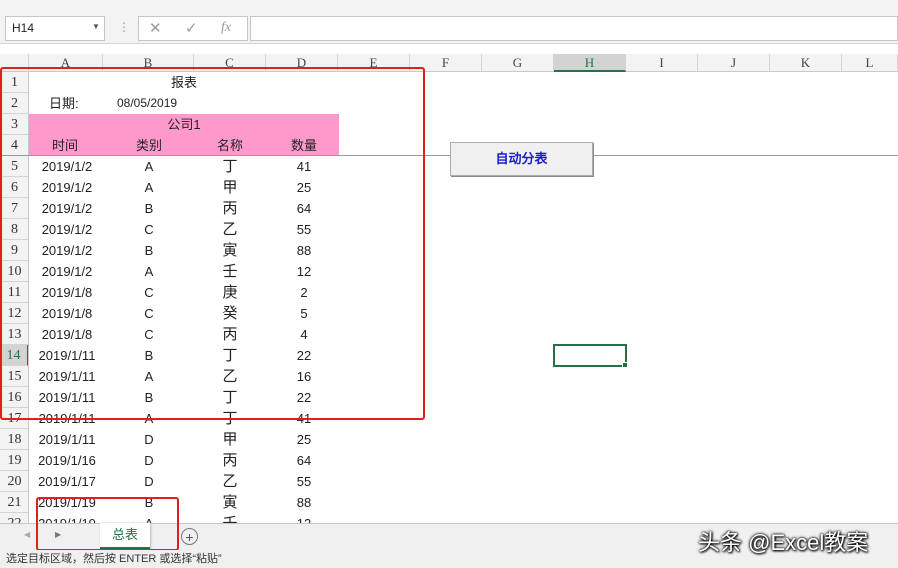 The image size is (898, 568). I want to click on row-header-18: 18, so click(14, 439).